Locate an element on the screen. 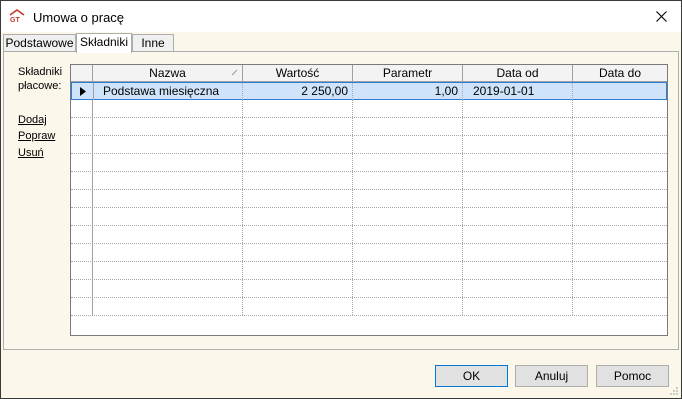  column-header-wartosc: Wartość is located at coordinates (298, 73).